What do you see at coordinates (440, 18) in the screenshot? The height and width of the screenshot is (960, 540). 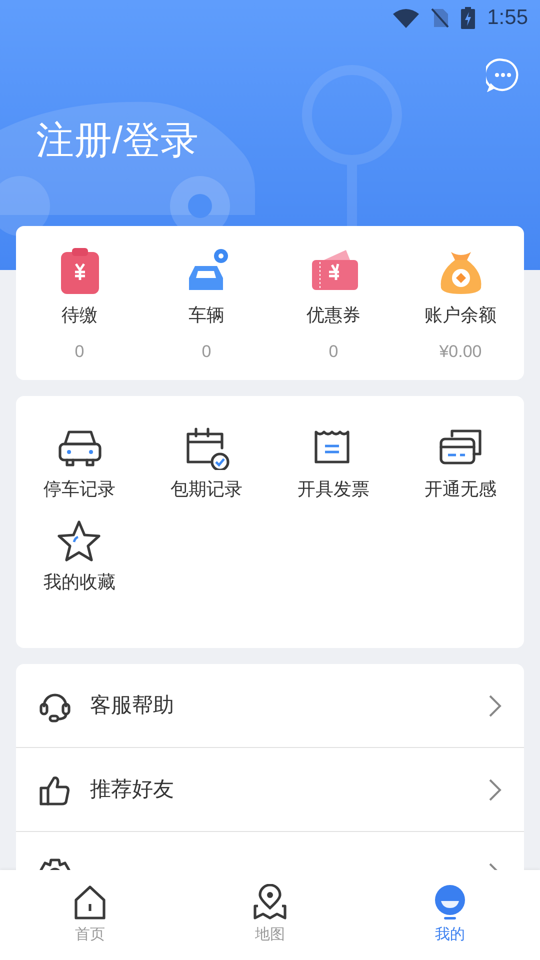 I see `no-sim-icon` at bounding box center [440, 18].